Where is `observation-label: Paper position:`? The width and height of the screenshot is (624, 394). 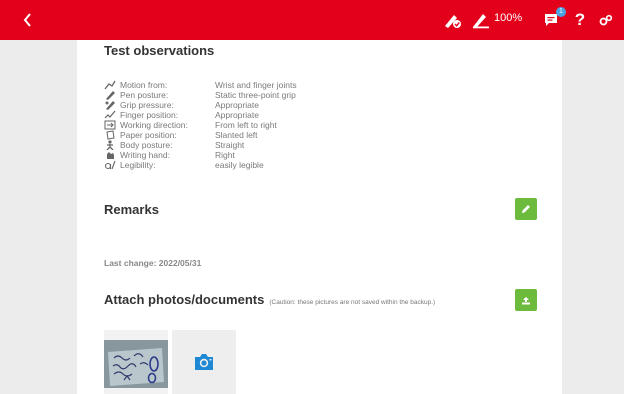
observation-label: Paper position: is located at coordinates (148, 135).